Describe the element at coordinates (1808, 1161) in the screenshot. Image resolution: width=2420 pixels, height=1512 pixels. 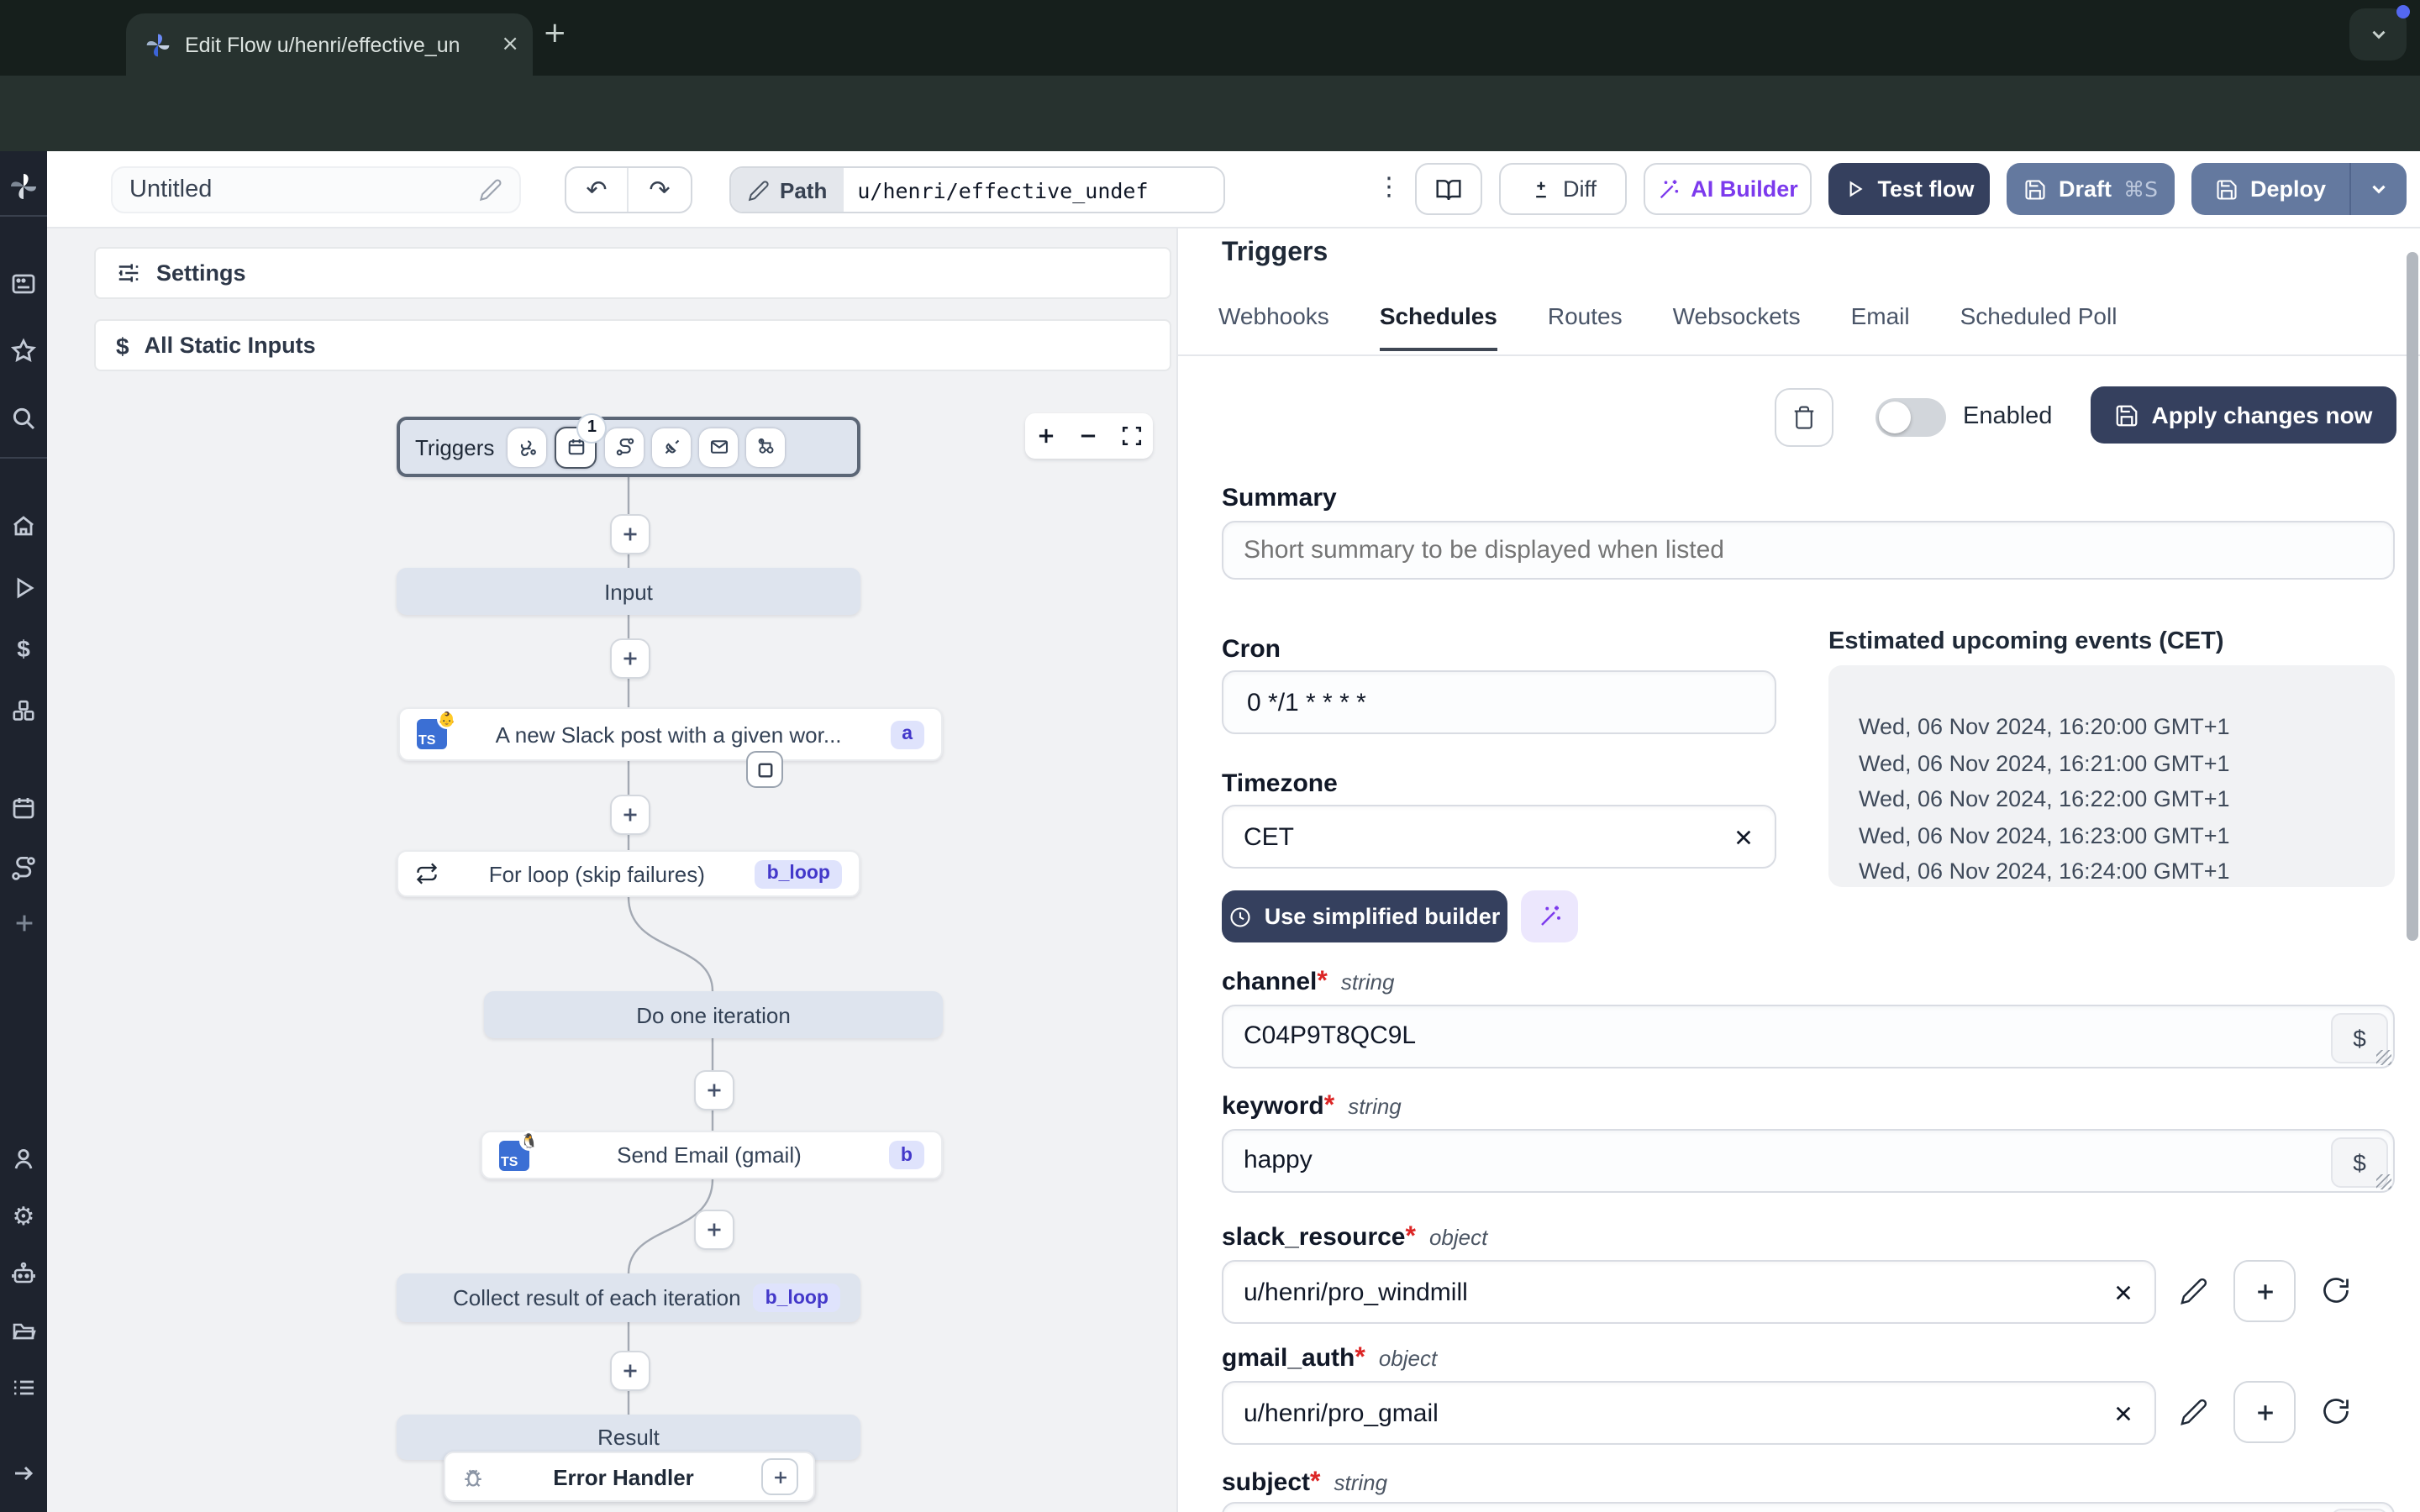
I see `keyword-input: happy` at that location.